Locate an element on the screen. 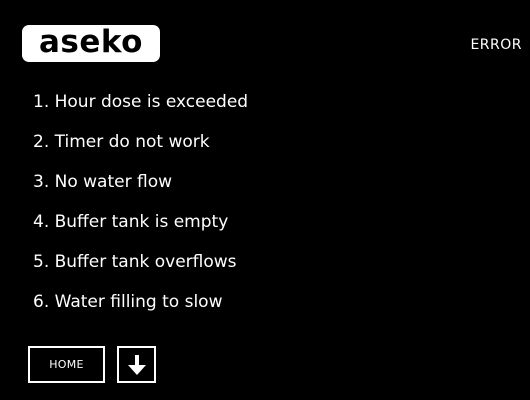 This screenshot has height=400, width=530. error-item-1: 1. Hour dose is exceeded is located at coordinates (141, 102).